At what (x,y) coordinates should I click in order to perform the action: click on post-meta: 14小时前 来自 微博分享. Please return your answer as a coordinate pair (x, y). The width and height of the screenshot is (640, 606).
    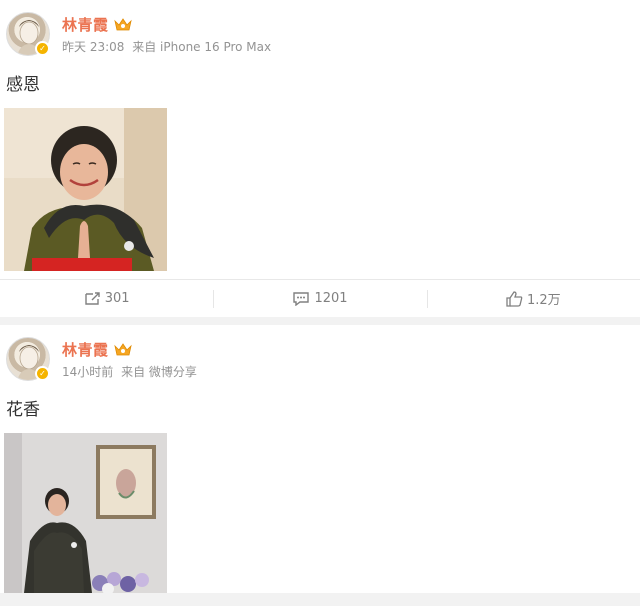
    Looking at the image, I should click on (129, 371).